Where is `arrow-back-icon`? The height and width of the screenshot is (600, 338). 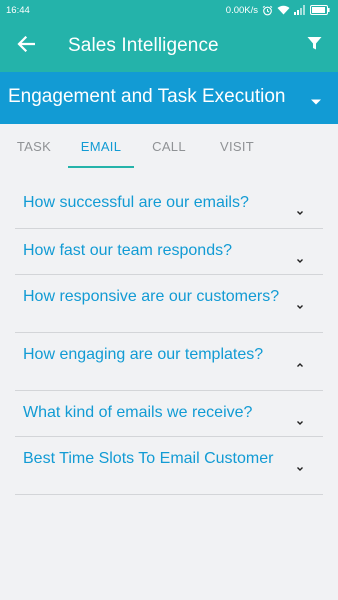 arrow-back-icon is located at coordinates (26, 46).